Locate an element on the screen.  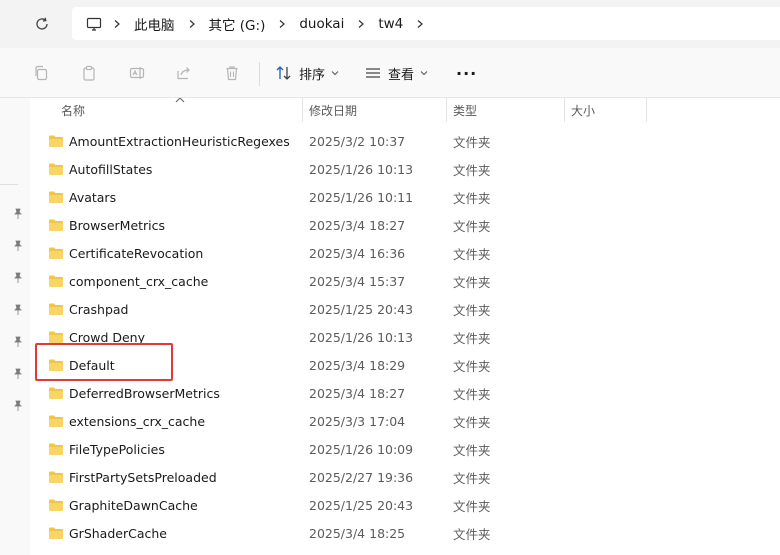
more-options-button: ··· is located at coordinates (466, 73).